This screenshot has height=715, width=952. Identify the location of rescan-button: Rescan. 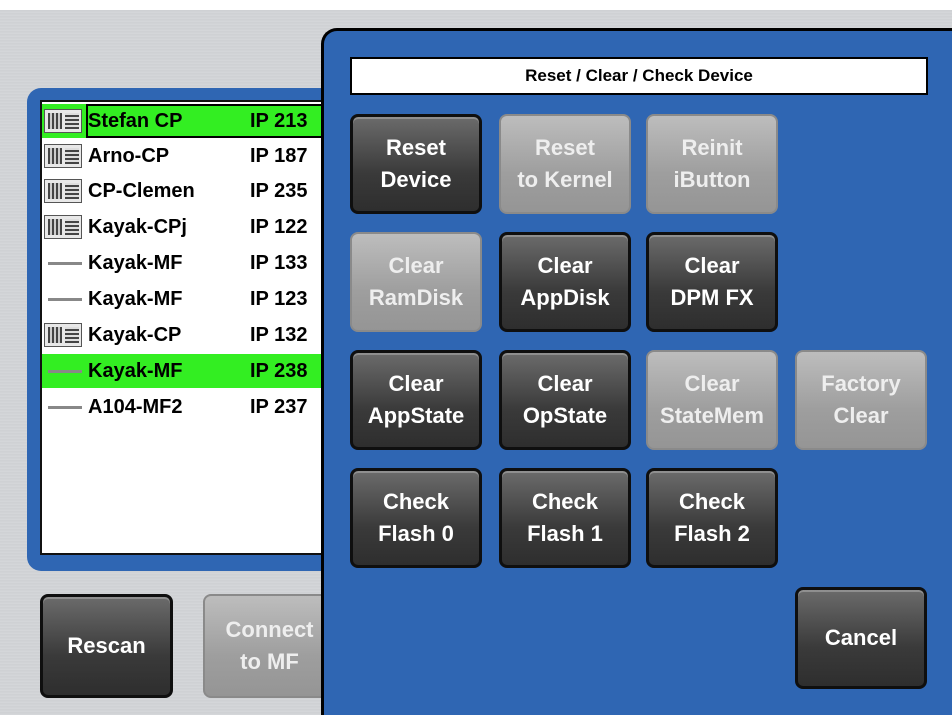
(106, 646).